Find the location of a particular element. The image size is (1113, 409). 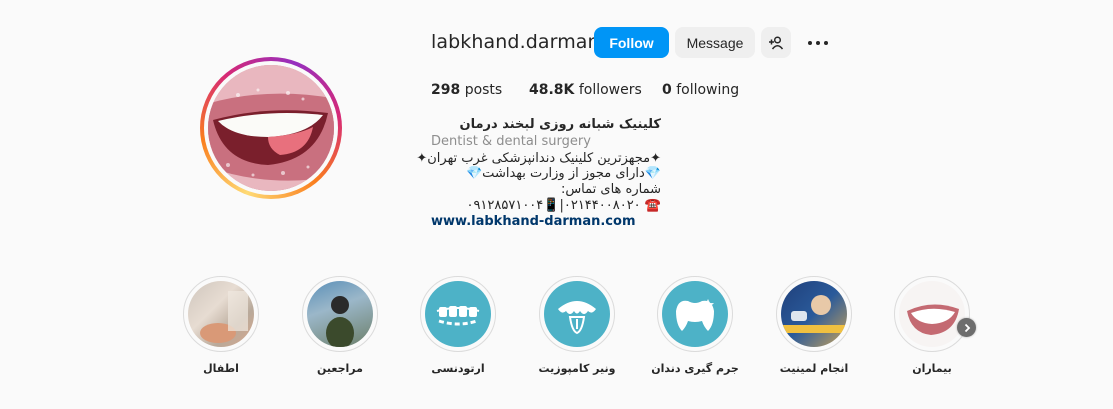

highlight-label: انجام لمینیت is located at coordinates (814, 368).